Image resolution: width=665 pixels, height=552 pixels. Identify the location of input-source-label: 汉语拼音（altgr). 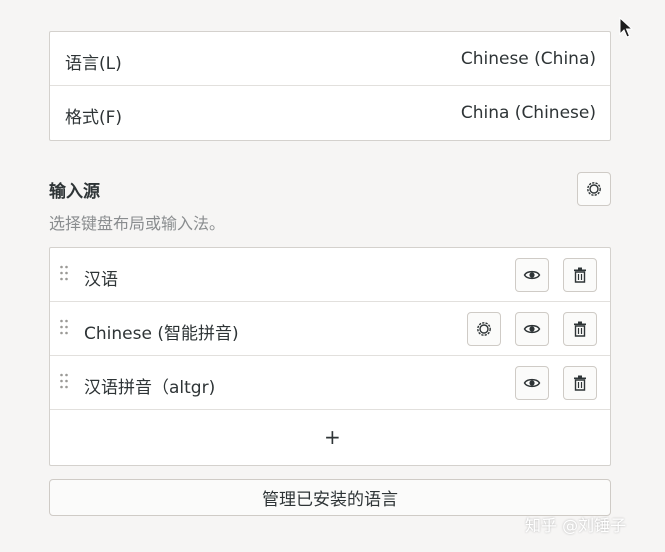
(150, 388).